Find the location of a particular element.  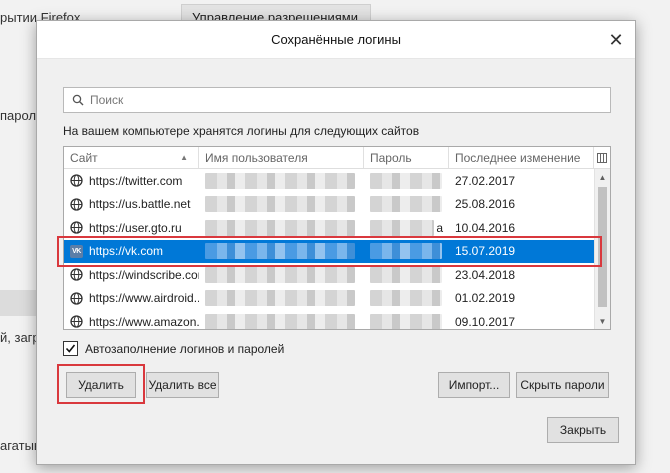

site-url: https://www.amazon.ca is located at coordinates (144, 321).